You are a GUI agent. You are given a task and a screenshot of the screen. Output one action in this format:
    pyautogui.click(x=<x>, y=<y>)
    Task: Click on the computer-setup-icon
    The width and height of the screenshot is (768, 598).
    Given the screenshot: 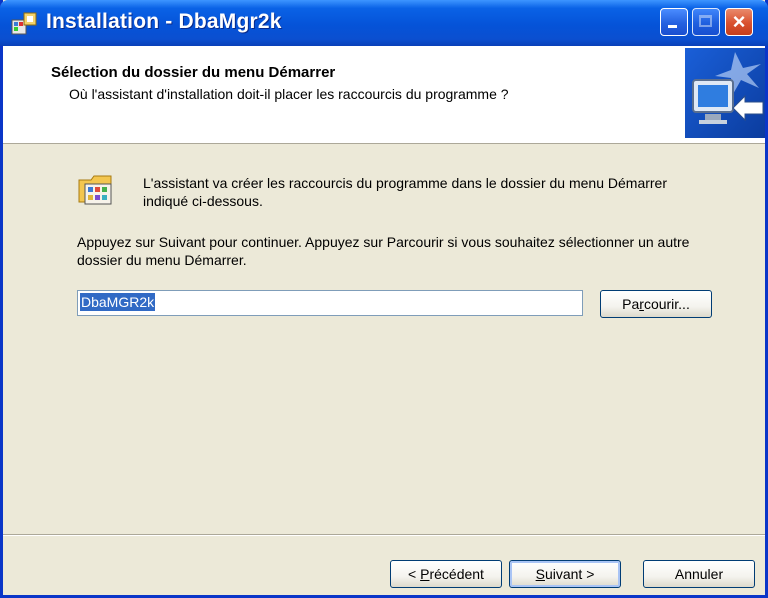 What is the action you would take?
    pyautogui.click(x=725, y=93)
    